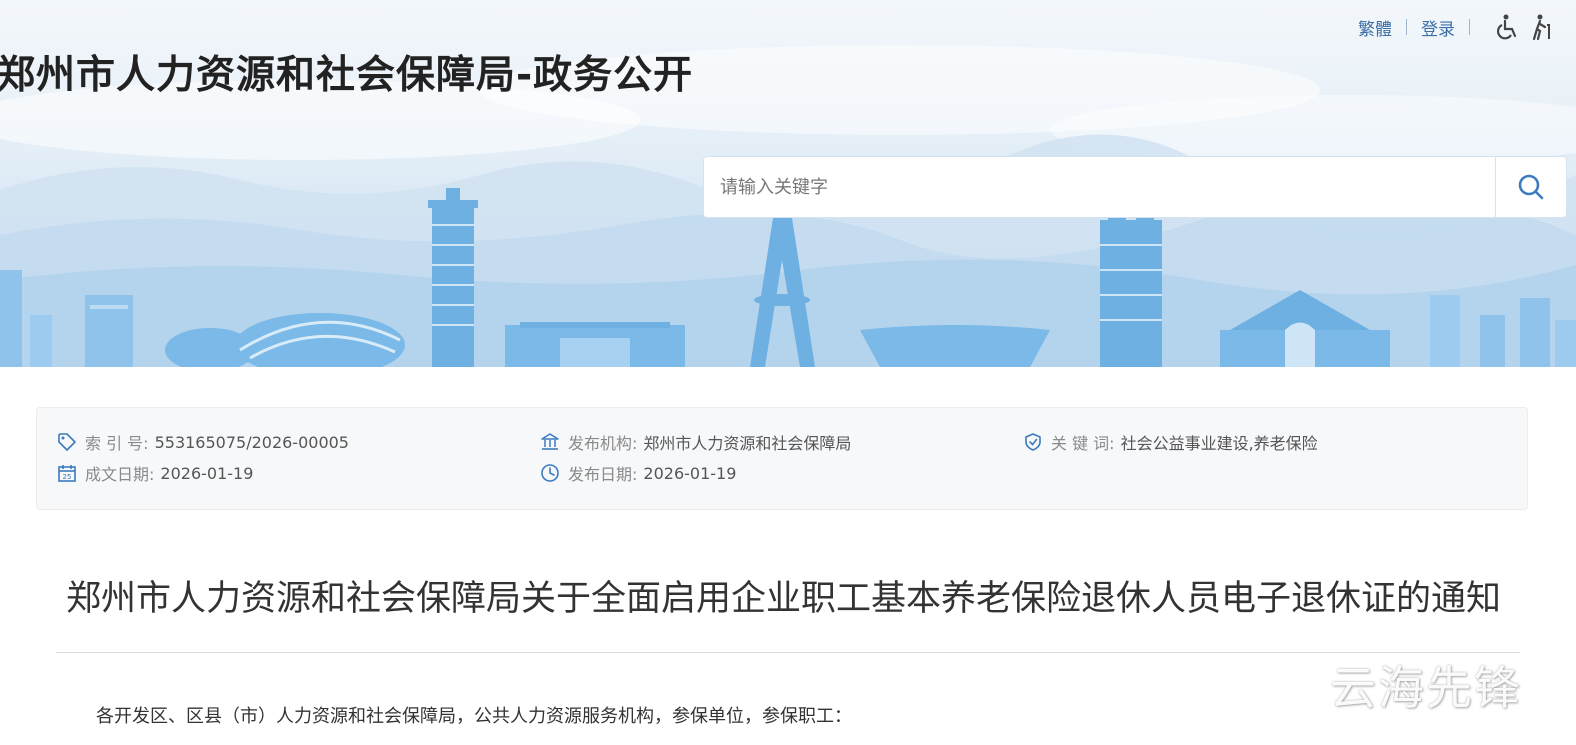 The width and height of the screenshot is (1576, 745). I want to click on watermark: 云海先锋, so click(1426, 688).